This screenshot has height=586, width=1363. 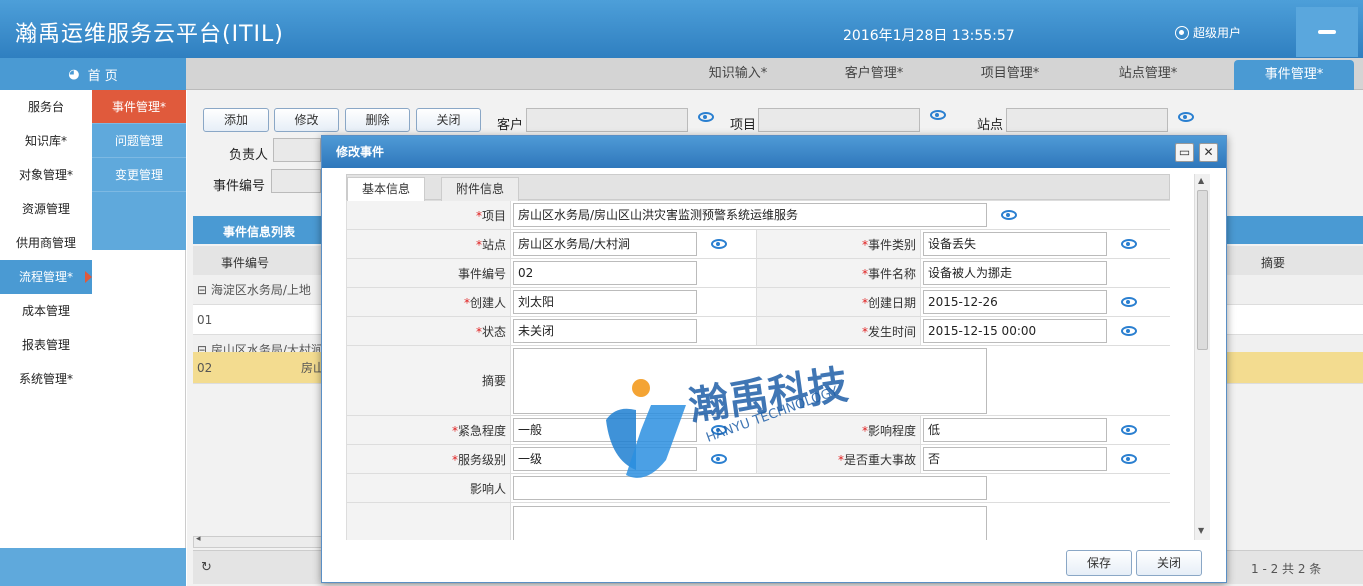 I want to click on app-title: 瀚禹运维服务云平台(ITIL), so click(x=149, y=34).